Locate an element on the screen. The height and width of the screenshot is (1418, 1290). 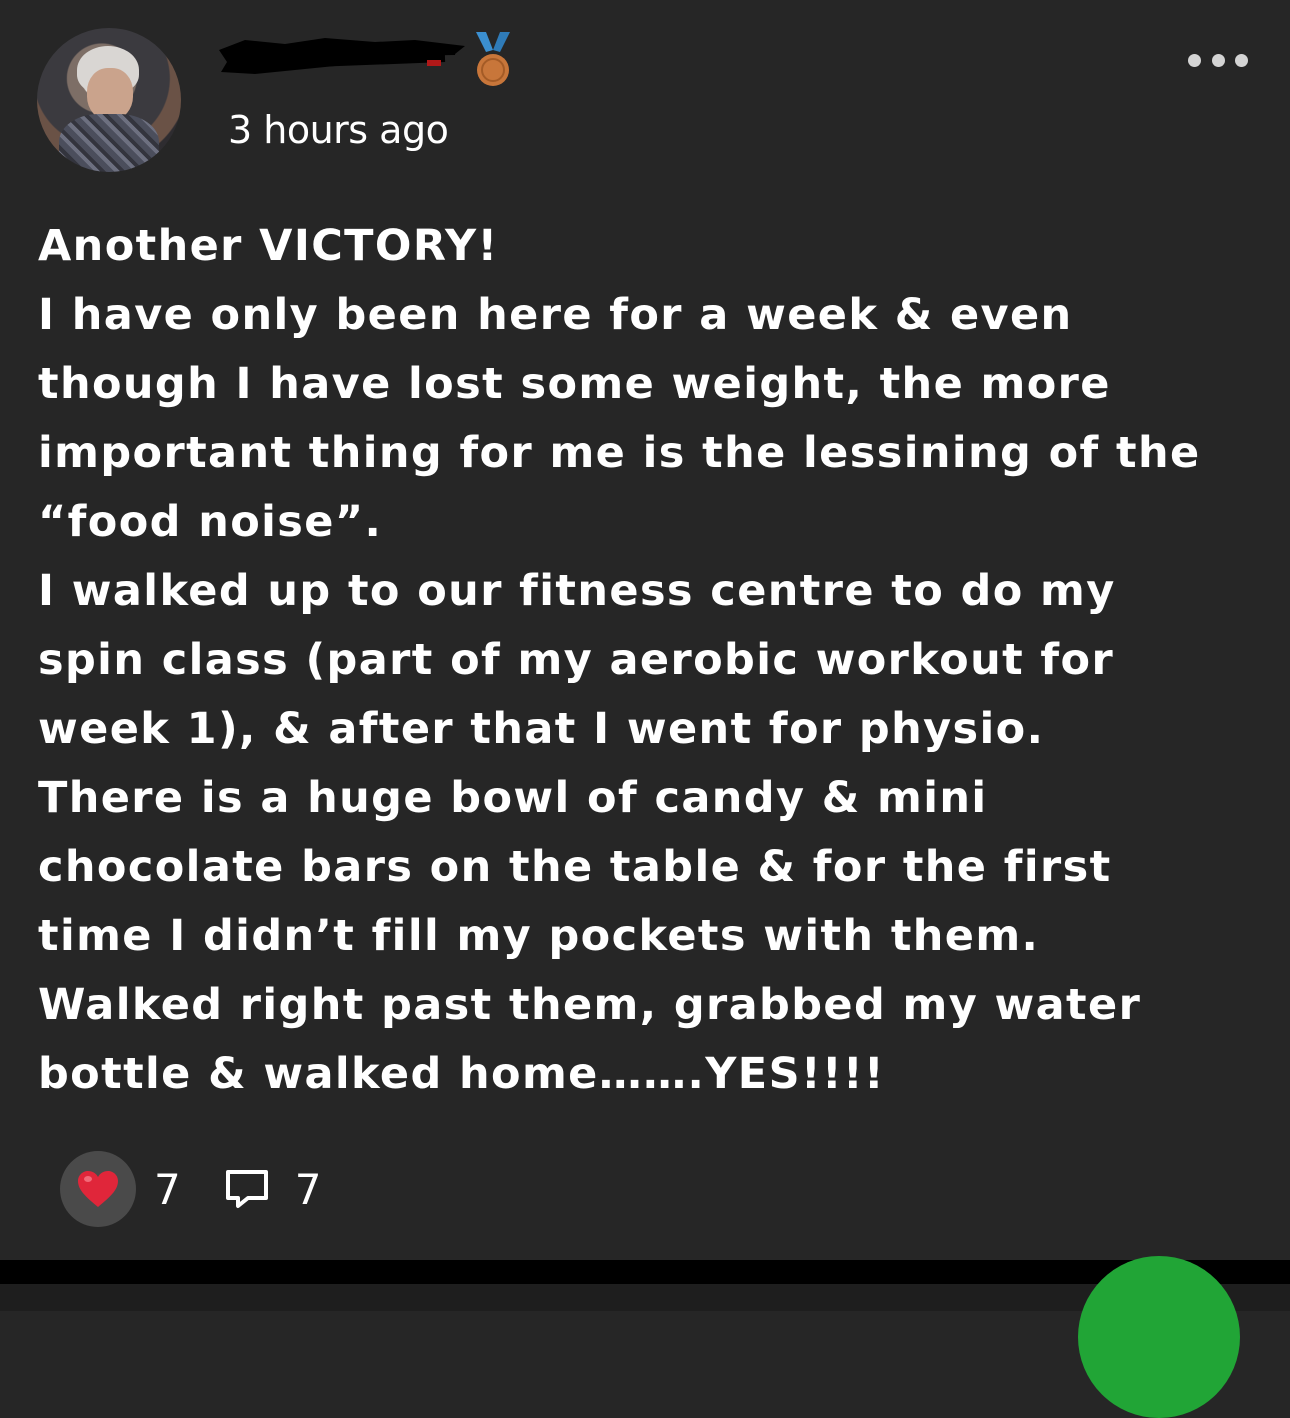
avatar is located at coordinates (109, 100).